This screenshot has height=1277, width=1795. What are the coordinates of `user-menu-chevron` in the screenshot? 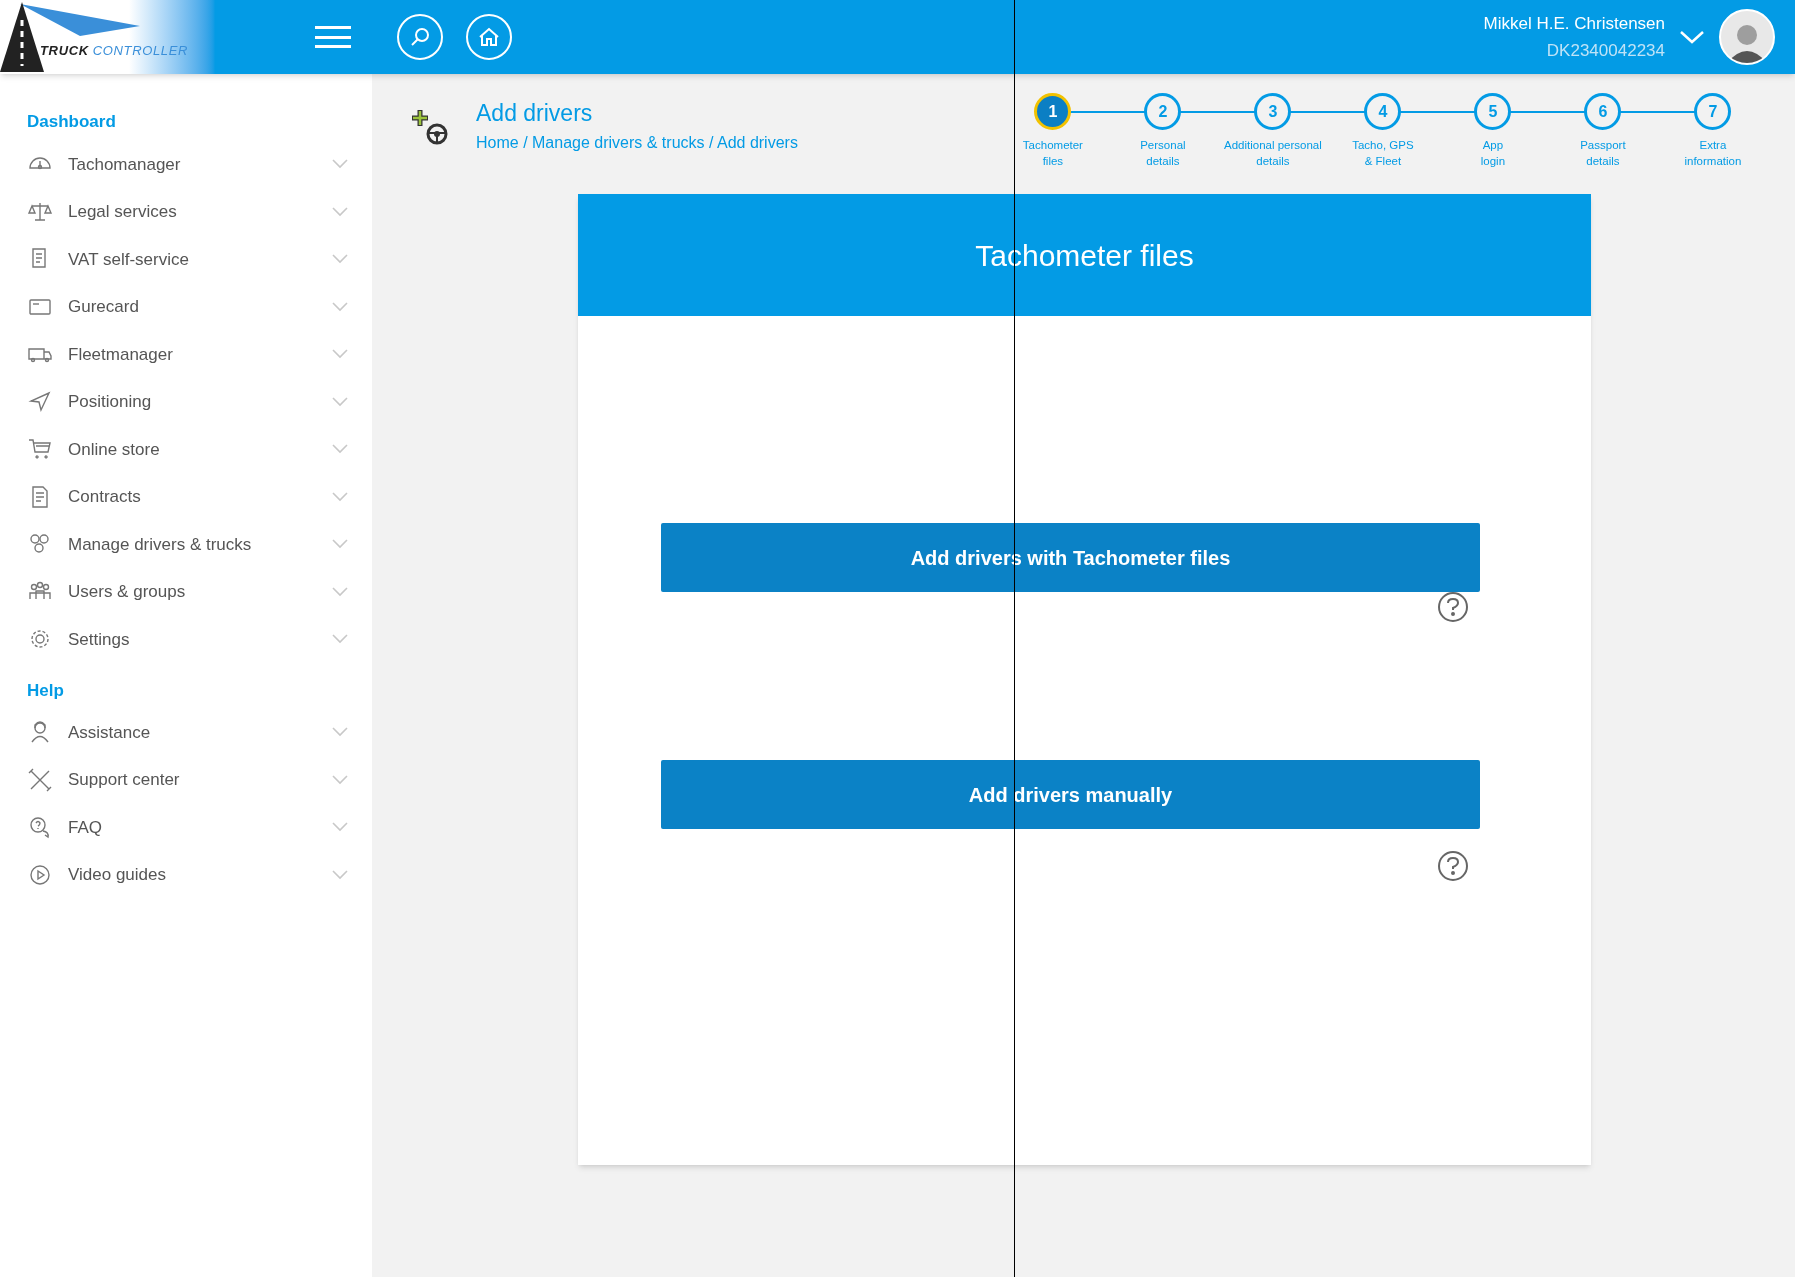 It's located at (1692, 37).